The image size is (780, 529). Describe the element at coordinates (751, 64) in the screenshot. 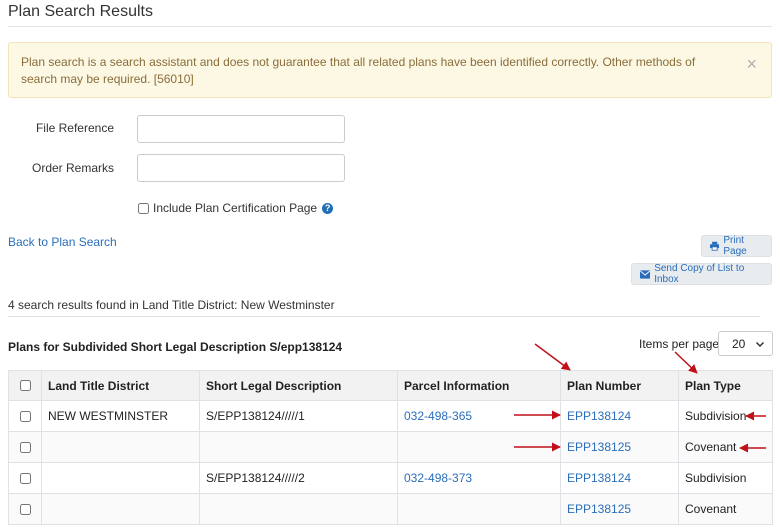

I see `close-icon: ×` at that location.